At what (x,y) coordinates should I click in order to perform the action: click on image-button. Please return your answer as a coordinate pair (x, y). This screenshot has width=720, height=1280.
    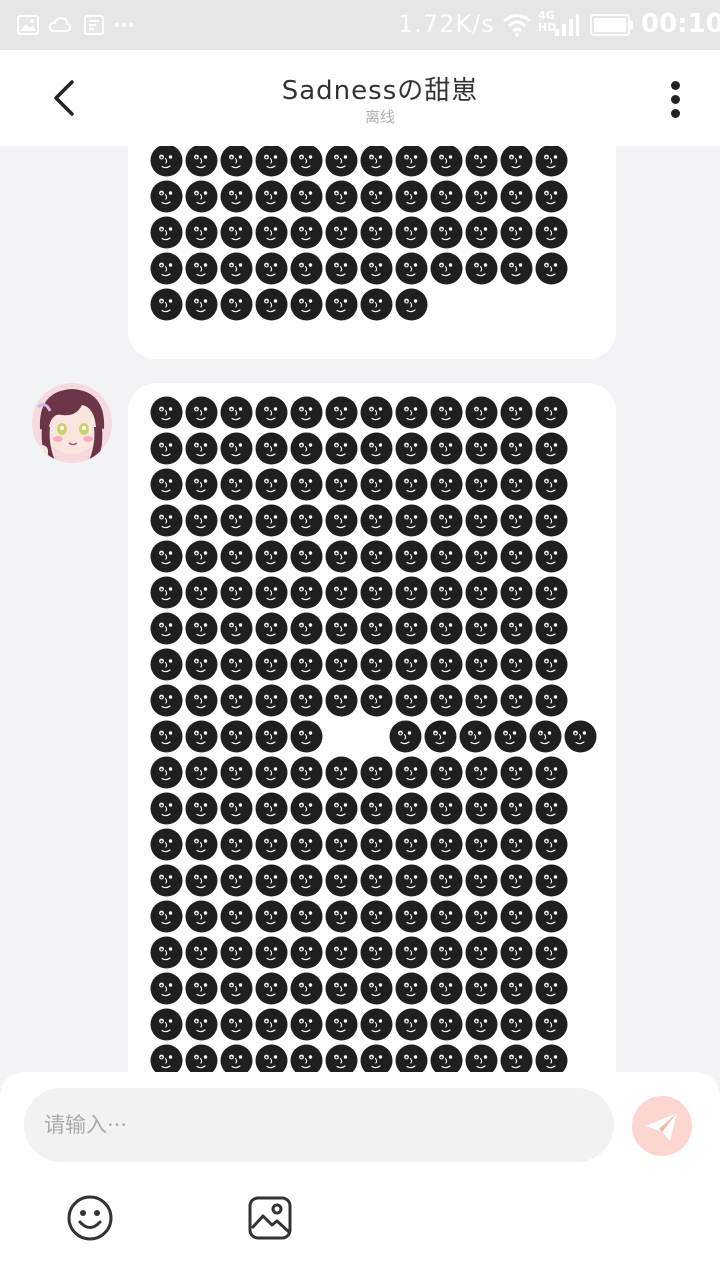
    Looking at the image, I should click on (270, 1218).